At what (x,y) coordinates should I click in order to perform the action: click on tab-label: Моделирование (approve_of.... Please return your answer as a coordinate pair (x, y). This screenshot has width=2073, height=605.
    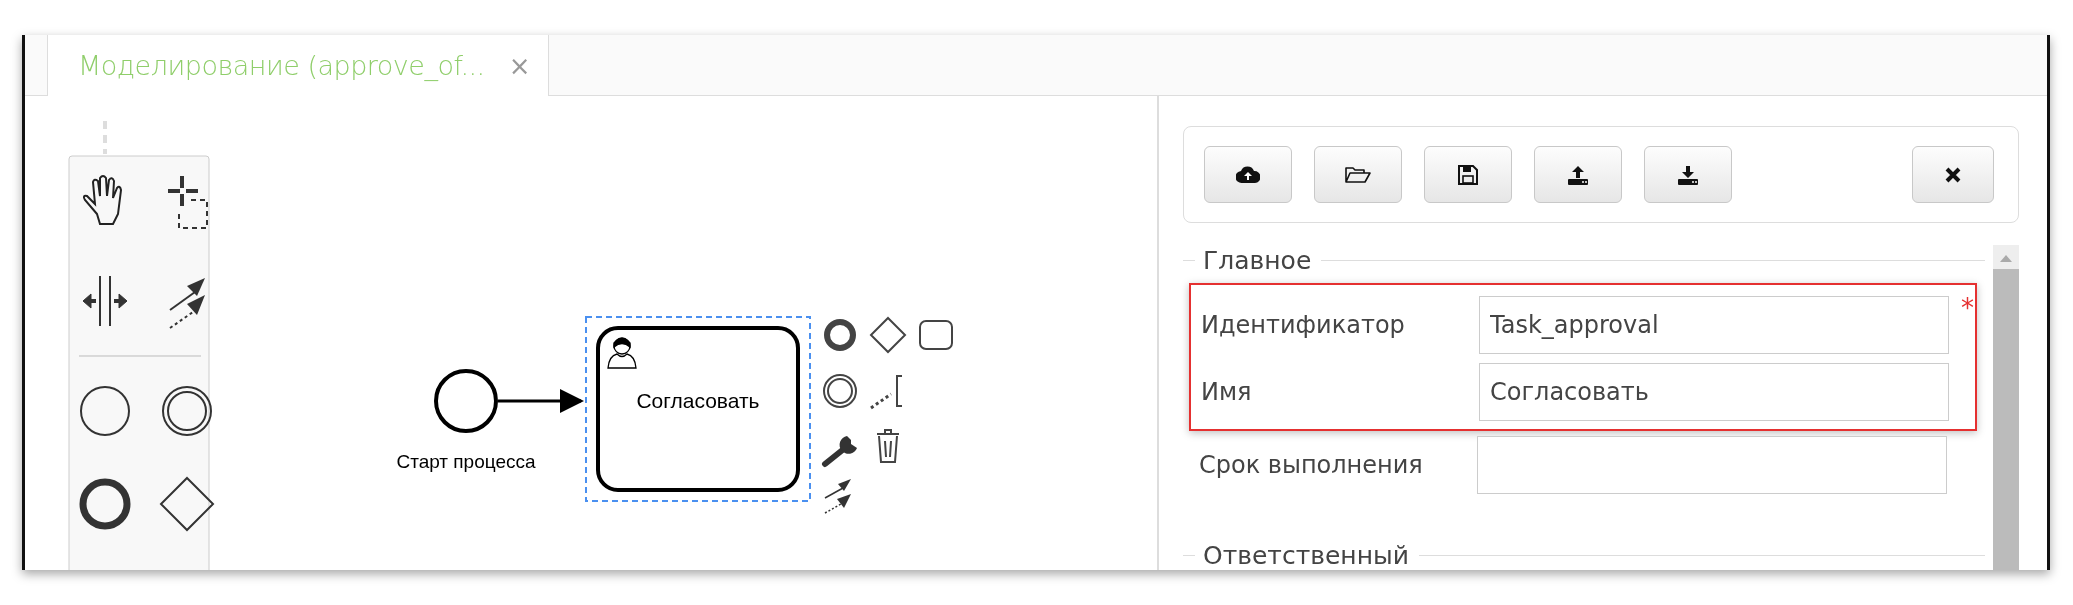
    Looking at the image, I should click on (281, 65).